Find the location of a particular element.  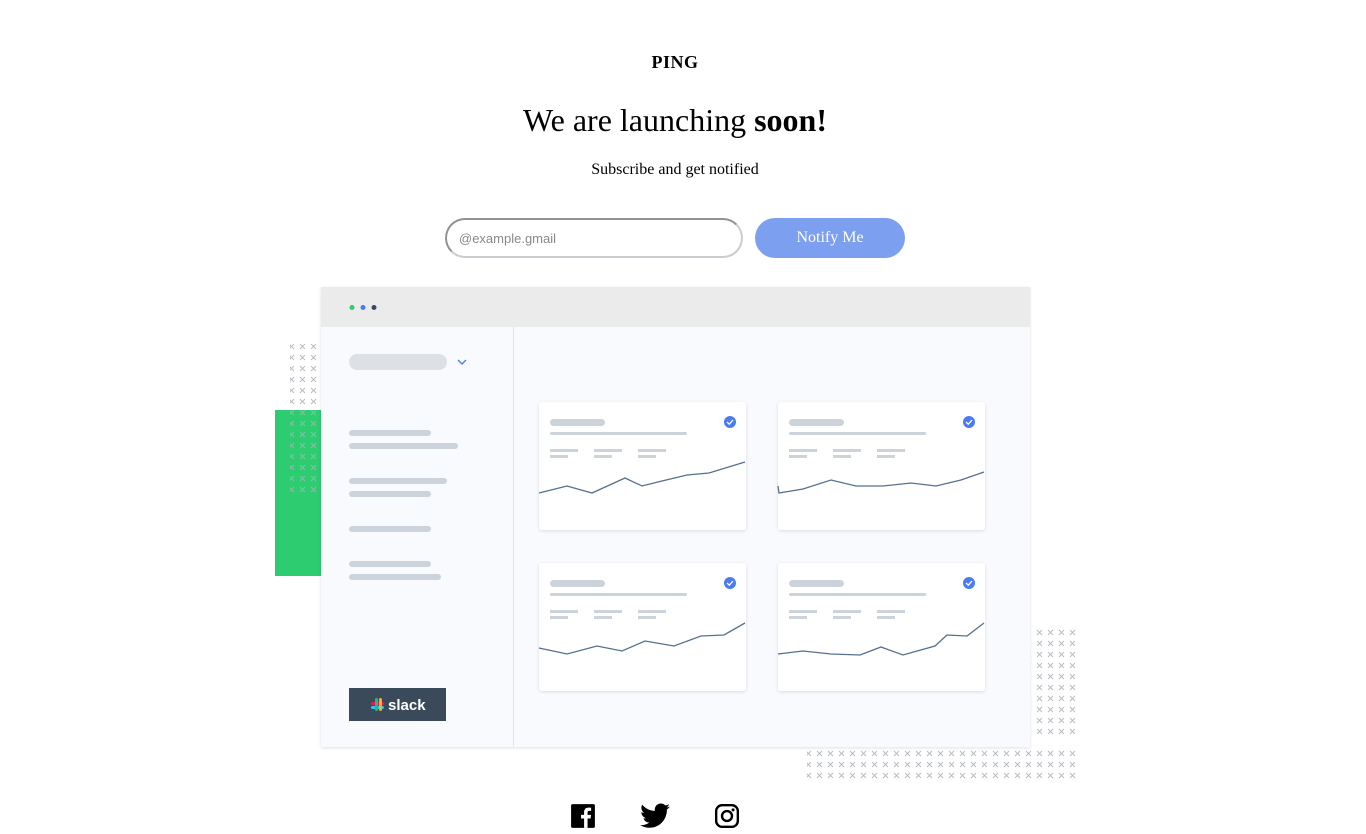

instagram-link is located at coordinates (727, 818).